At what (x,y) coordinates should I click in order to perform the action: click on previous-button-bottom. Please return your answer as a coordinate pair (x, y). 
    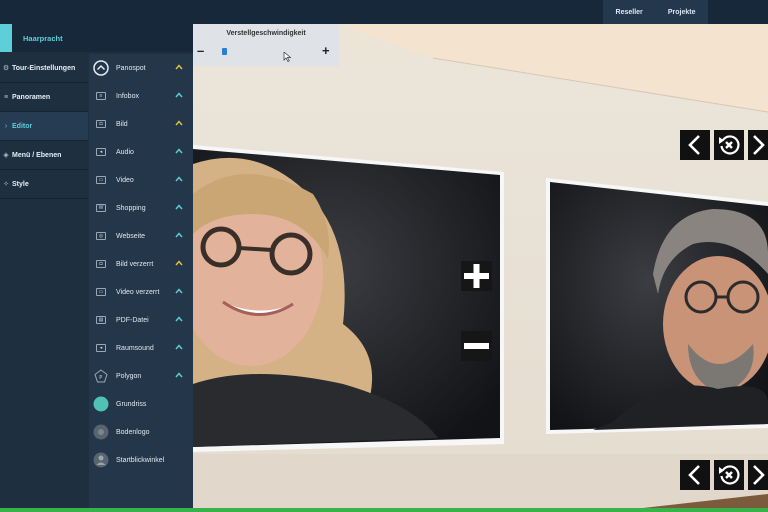
    Looking at the image, I should click on (695, 475).